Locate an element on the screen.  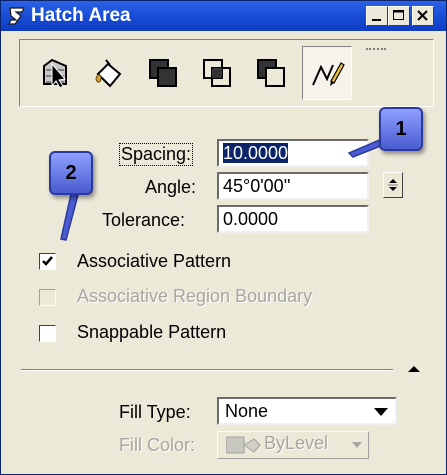
tool-points is located at coordinates (327, 73).